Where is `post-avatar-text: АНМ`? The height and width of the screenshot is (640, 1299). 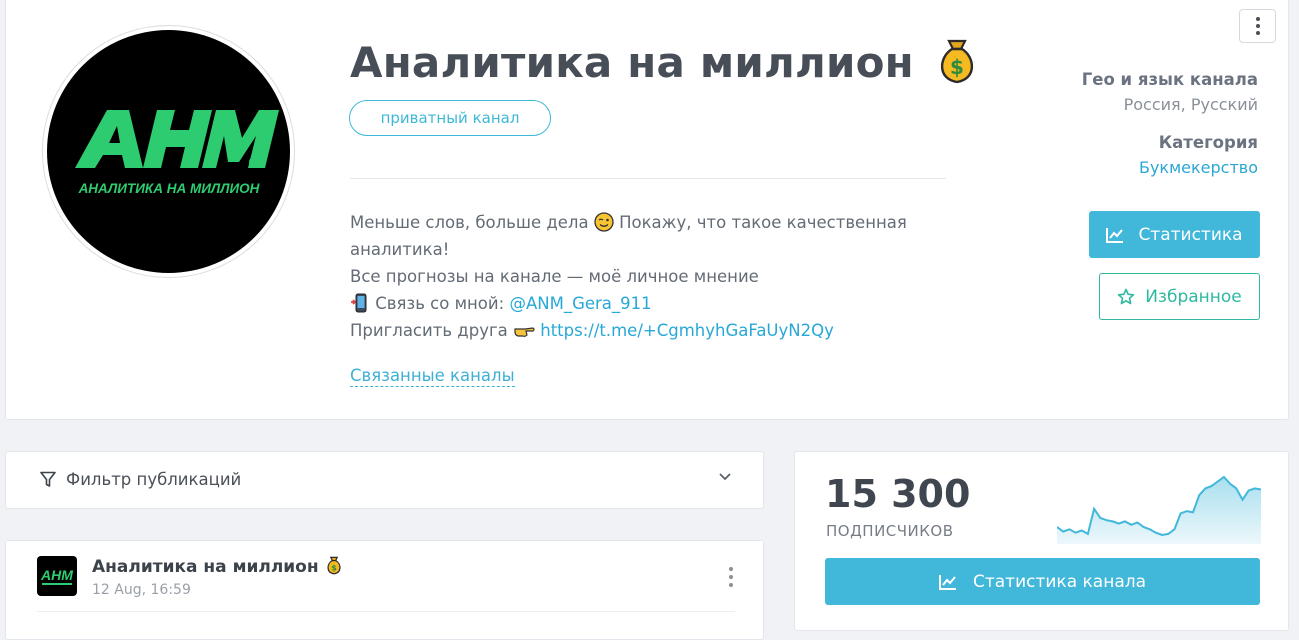
post-avatar-text: АНМ is located at coordinates (56, 575).